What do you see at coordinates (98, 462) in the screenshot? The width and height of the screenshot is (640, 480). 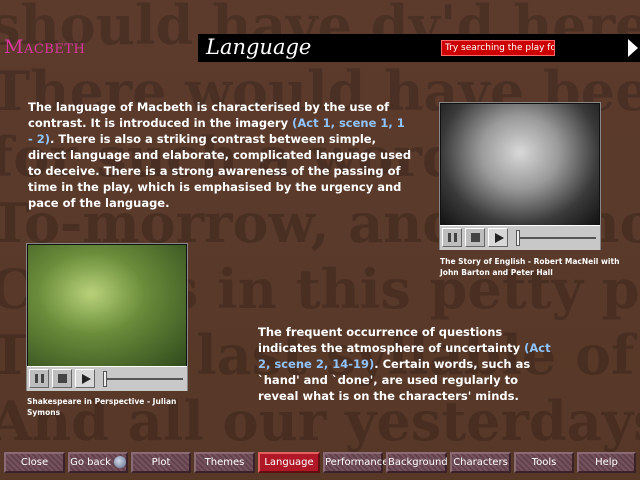 I see `go-back-button: Go back` at bounding box center [98, 462].